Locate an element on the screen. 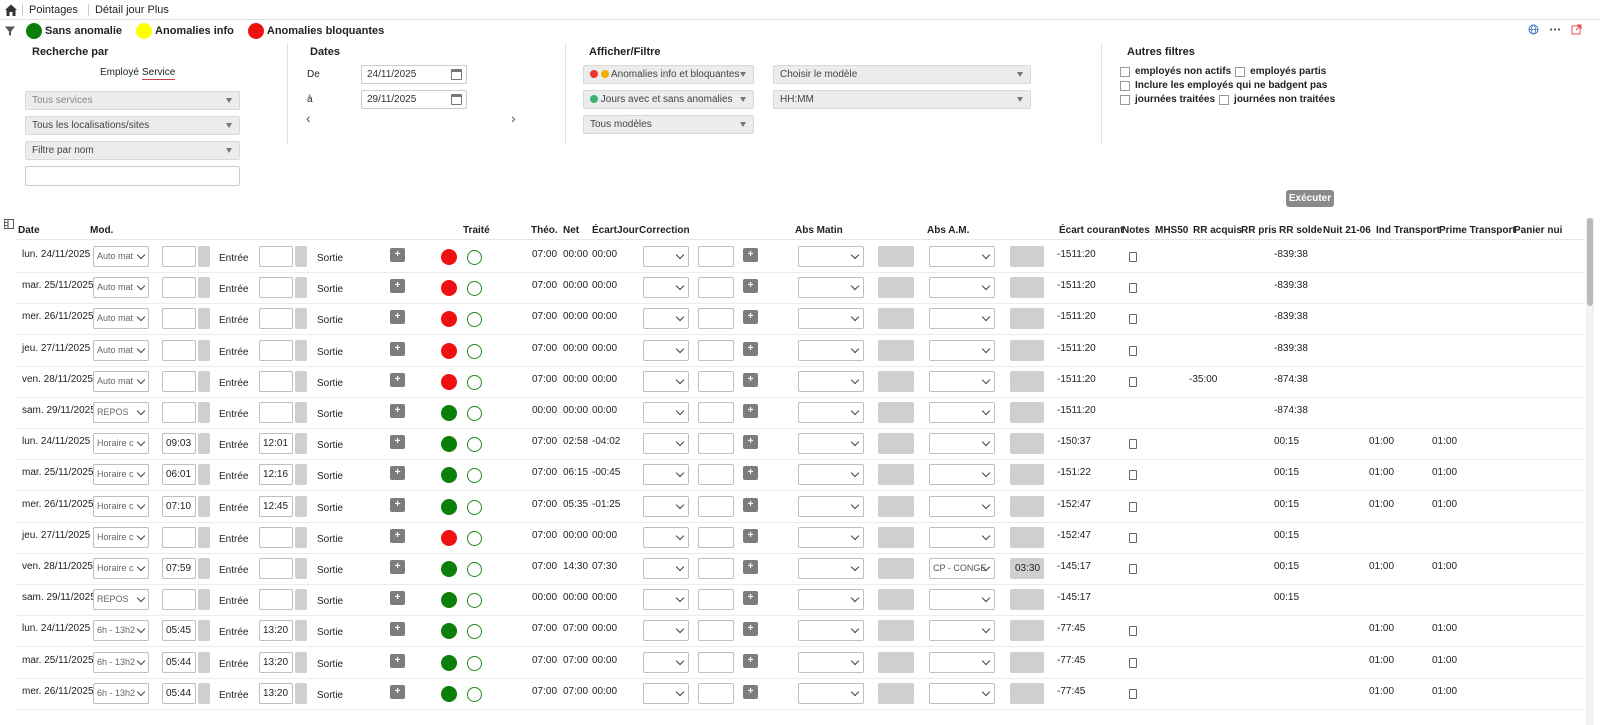  modeles-filter-select: Tous modèles is located at coordinates (668, 124).